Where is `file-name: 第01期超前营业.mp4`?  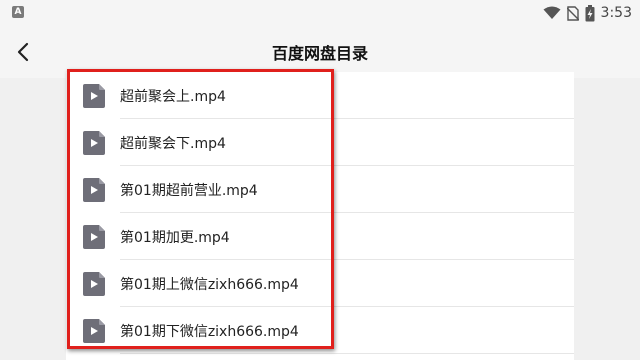
file-name: 第01期超前营业.mp4 is located at coordinates (189, 191).